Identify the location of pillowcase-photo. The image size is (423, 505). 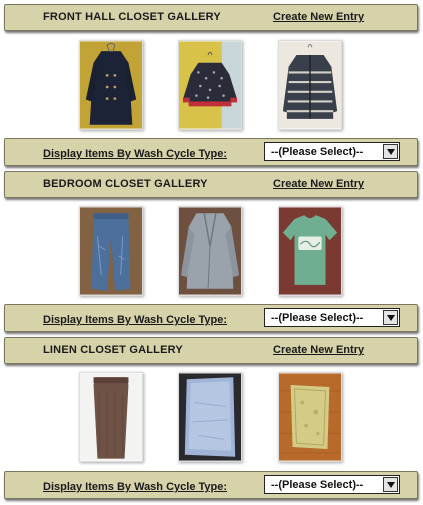
(210, 417).